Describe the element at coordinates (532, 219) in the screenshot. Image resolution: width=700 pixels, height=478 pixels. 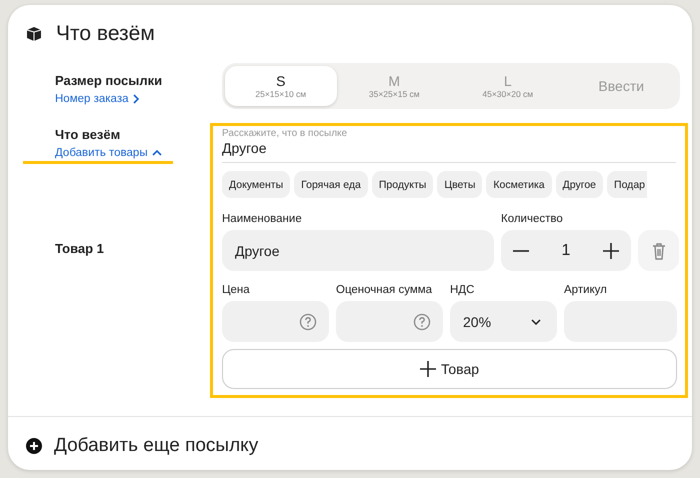
I see `field-label: Количество` at that location.